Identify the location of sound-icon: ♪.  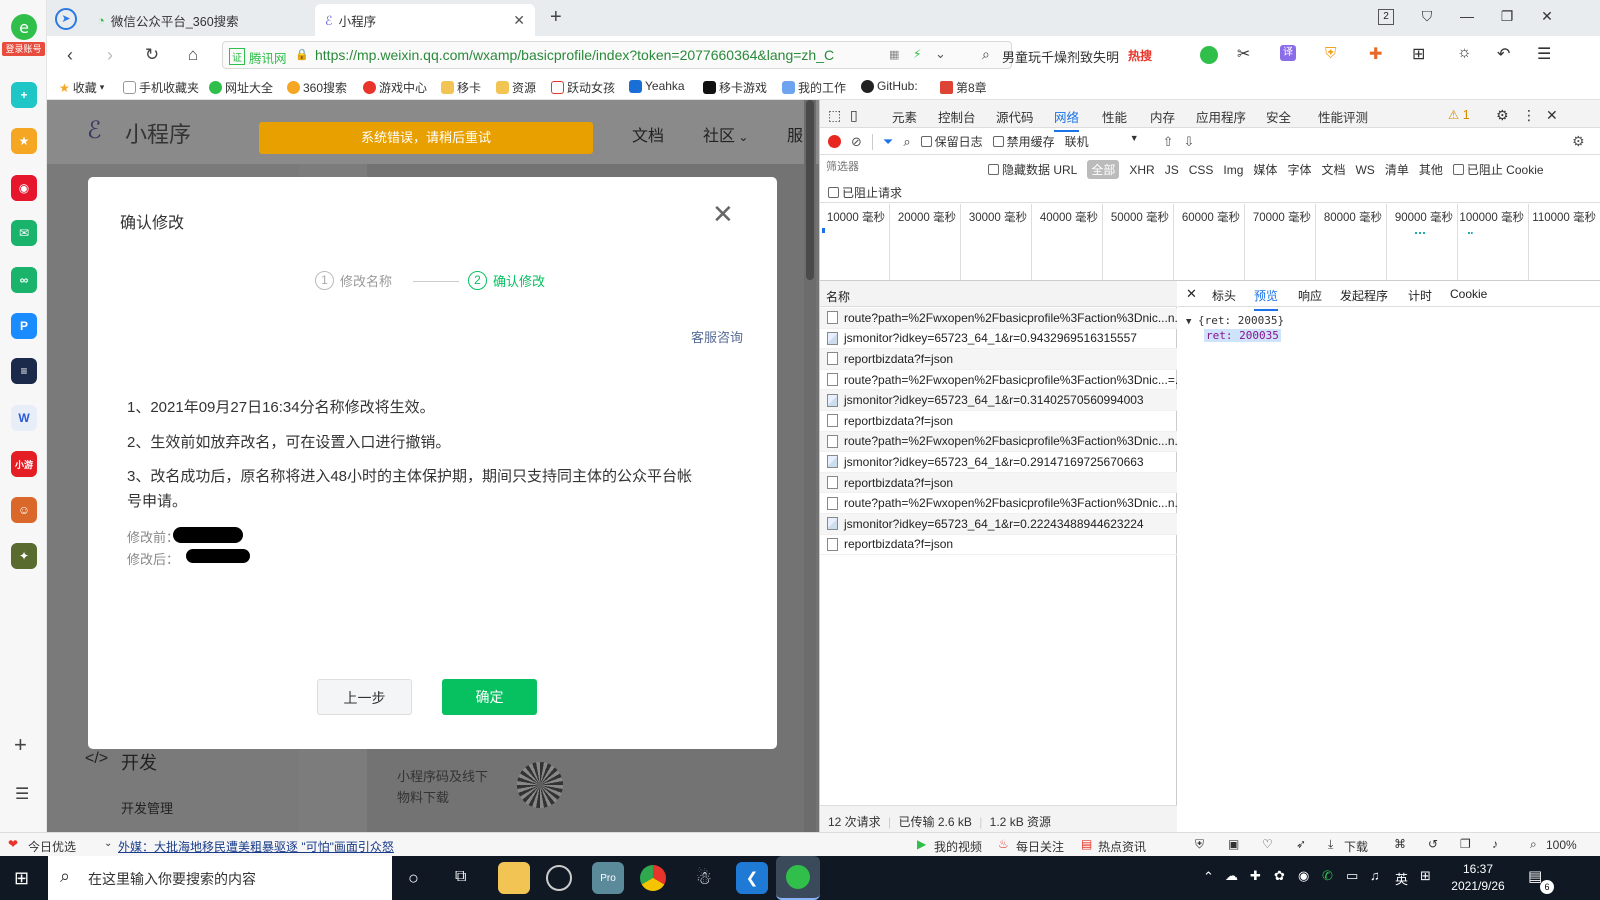
(1495, 844).